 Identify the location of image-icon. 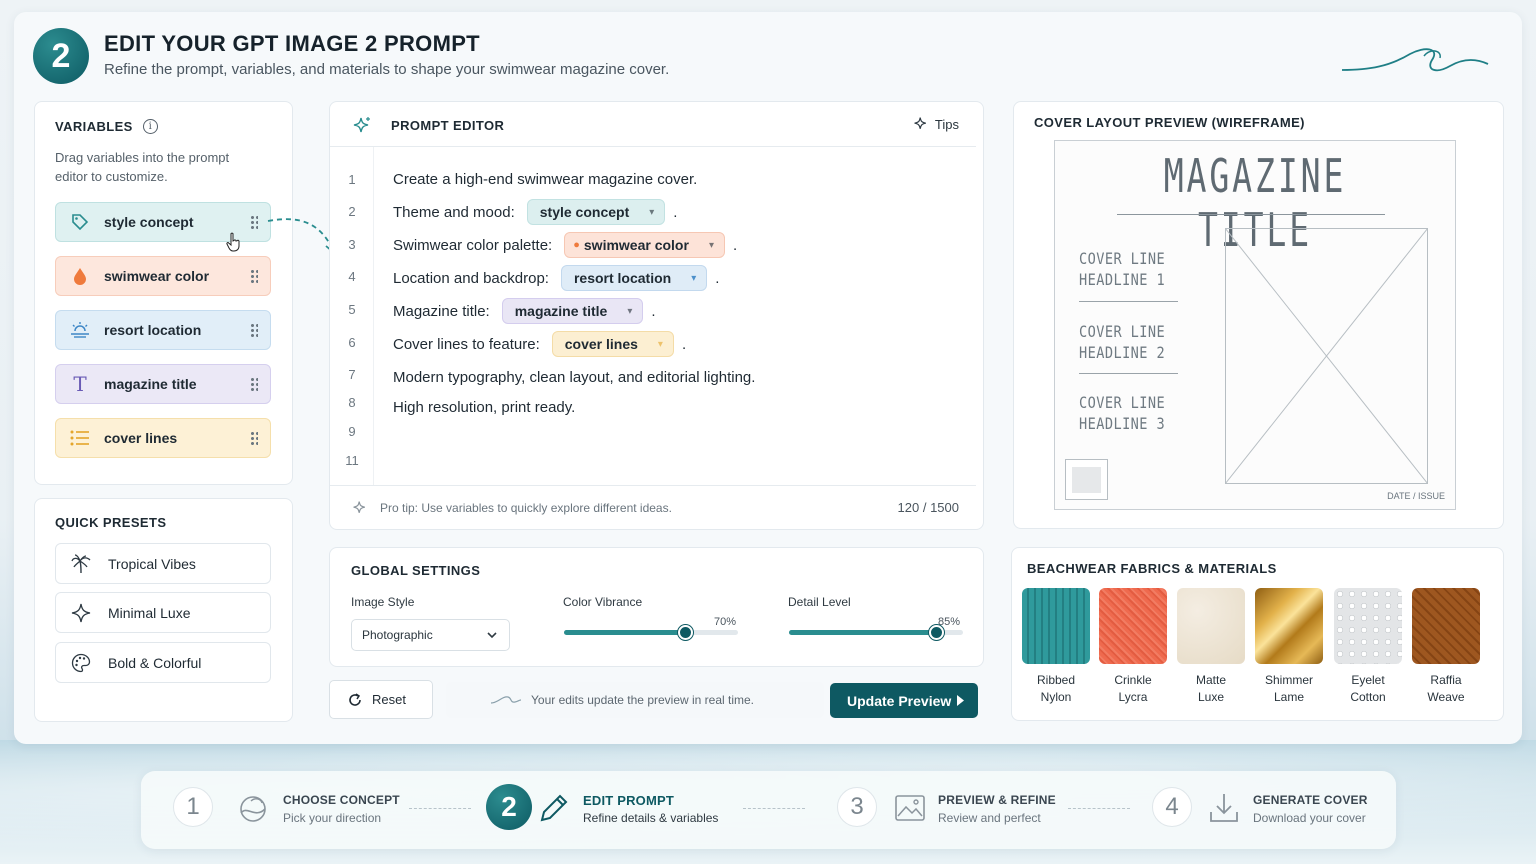
(910, 808).